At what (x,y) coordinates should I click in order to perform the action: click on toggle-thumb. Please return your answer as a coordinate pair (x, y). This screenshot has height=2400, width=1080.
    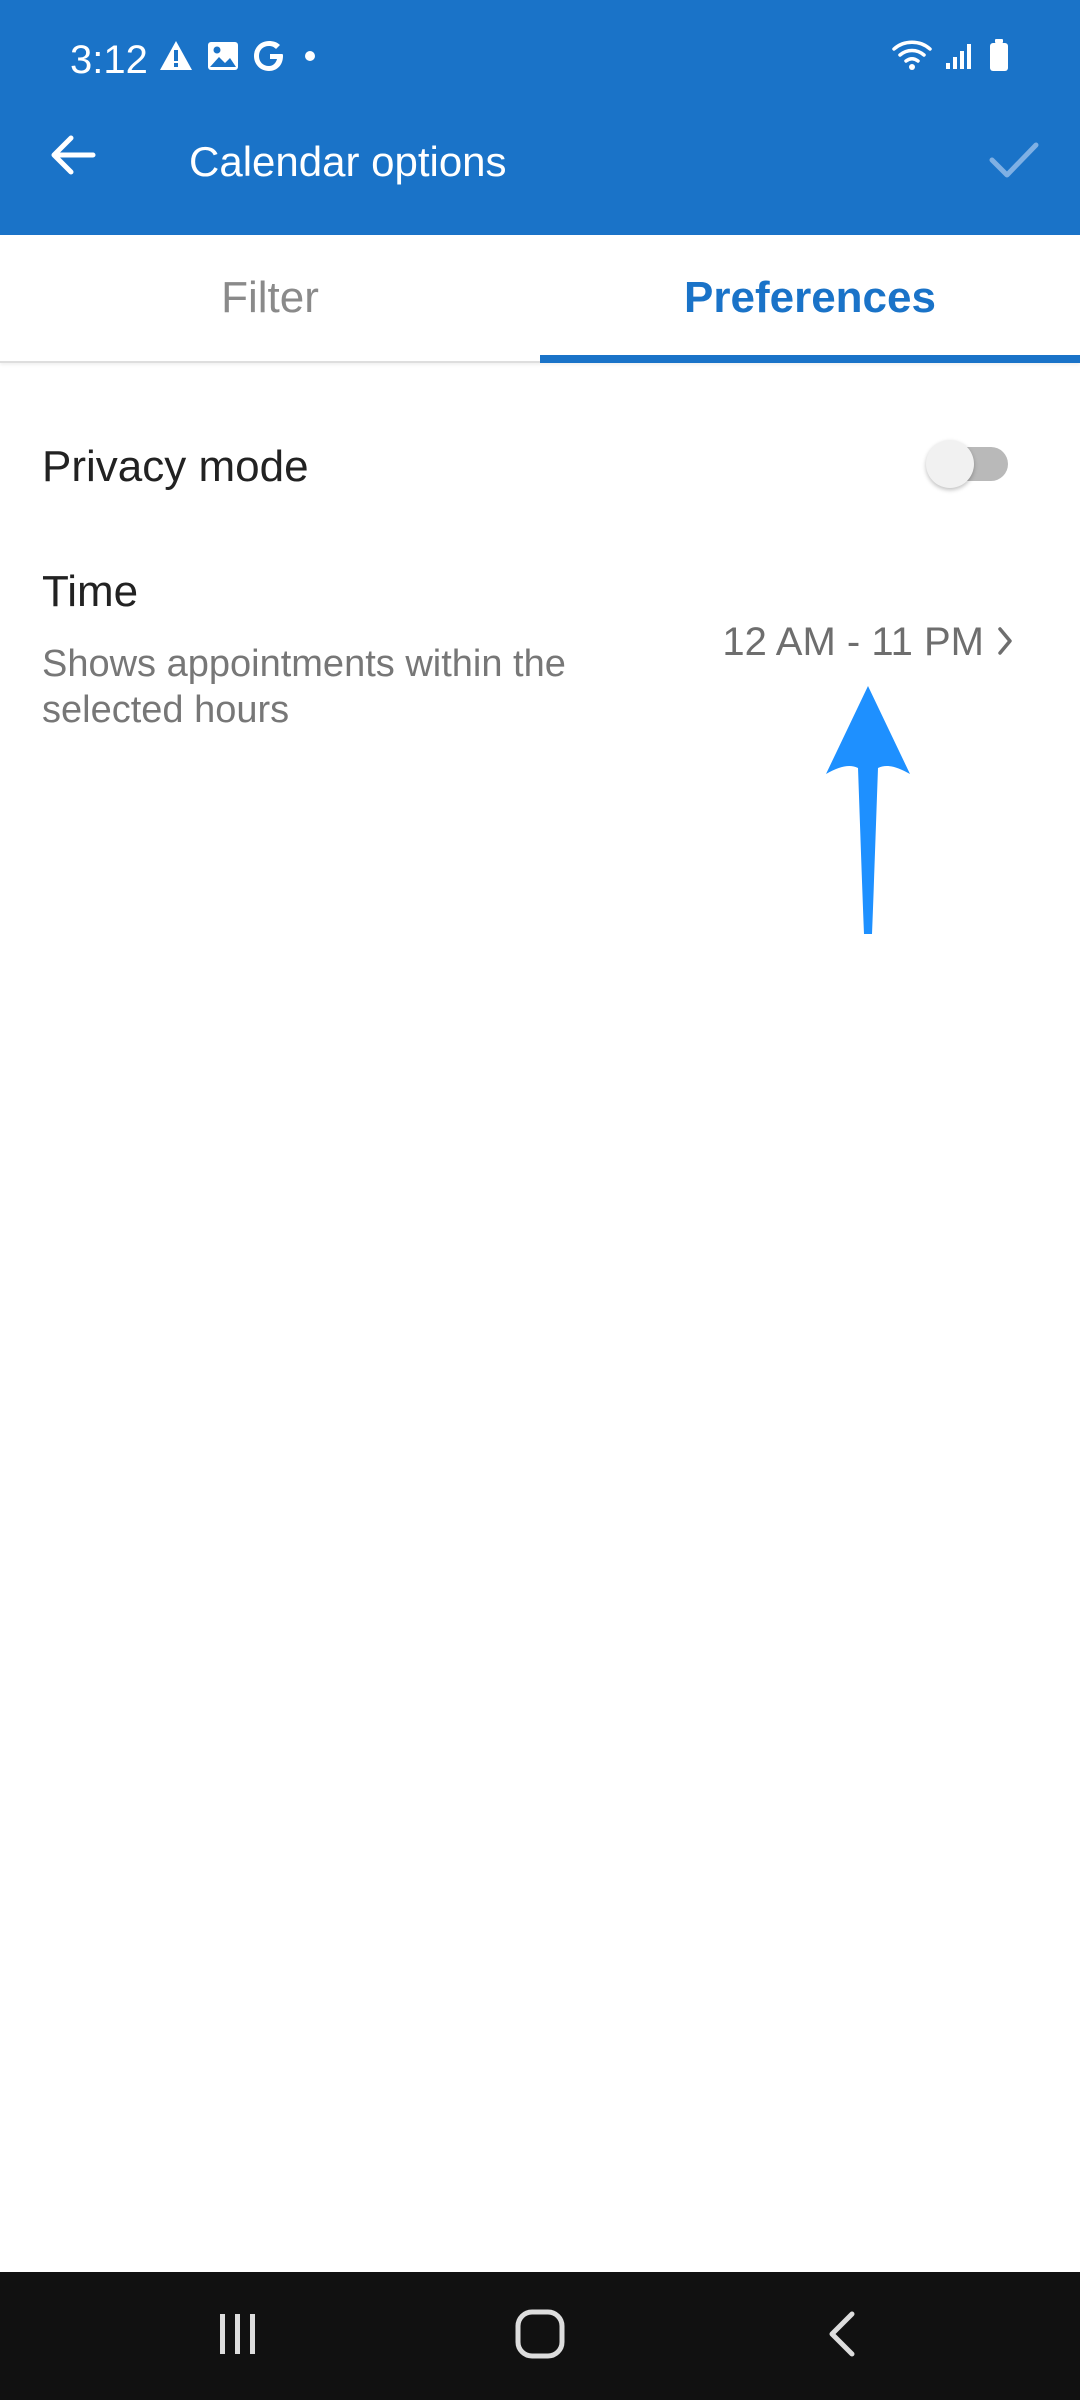
    Looking at the image, I should click on (950, 464).